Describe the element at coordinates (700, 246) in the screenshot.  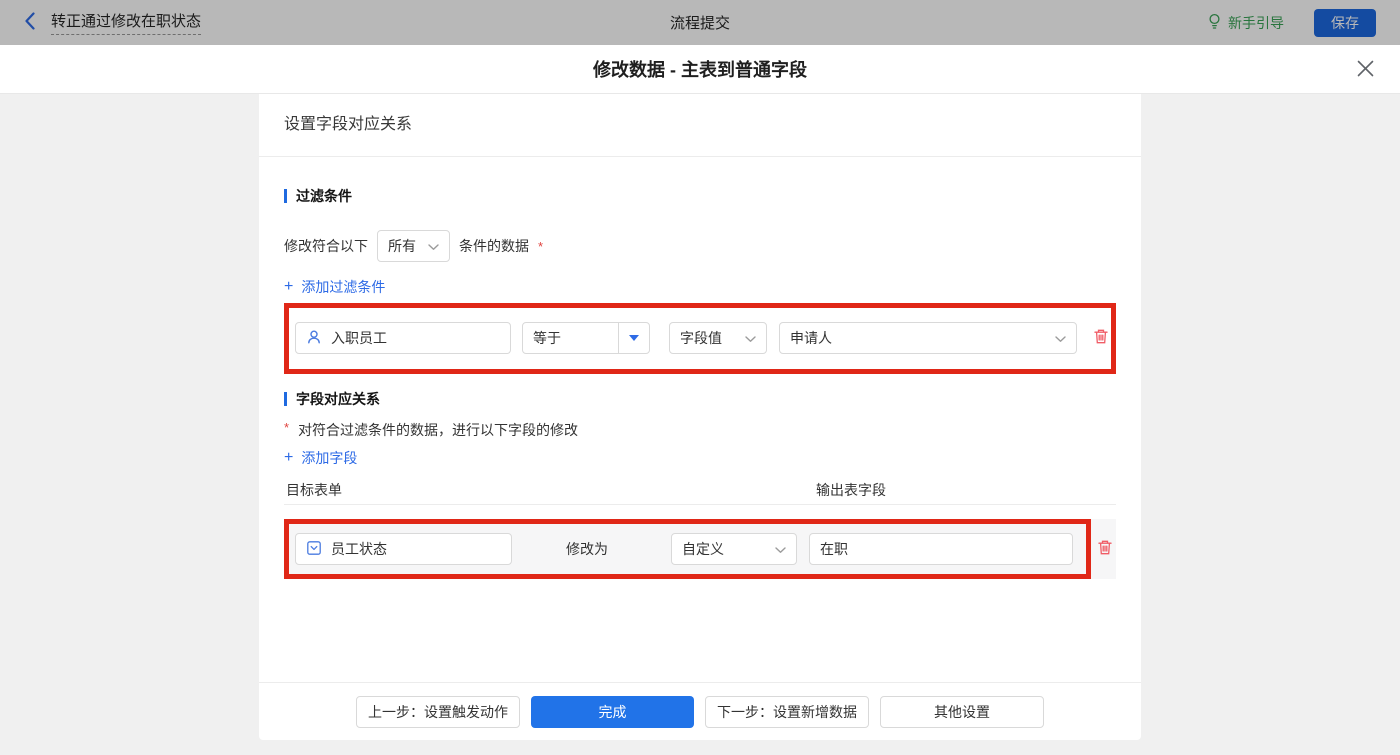
I see `filter-condition-line: 修改符合以下 所有 条件的数据 *` at that location.